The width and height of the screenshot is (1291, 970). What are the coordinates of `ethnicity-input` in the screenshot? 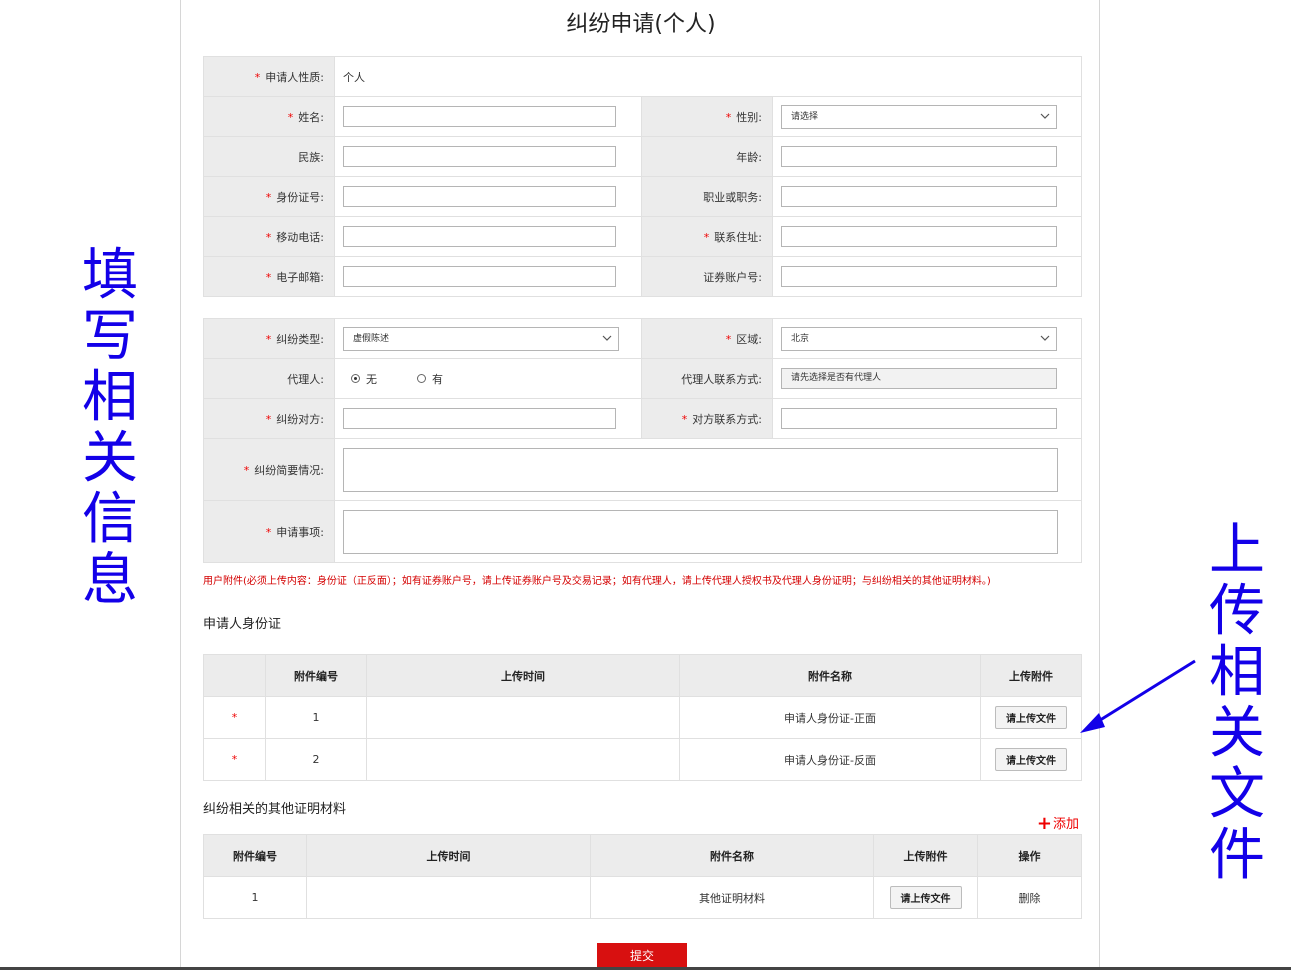 It's located at (479, 156).